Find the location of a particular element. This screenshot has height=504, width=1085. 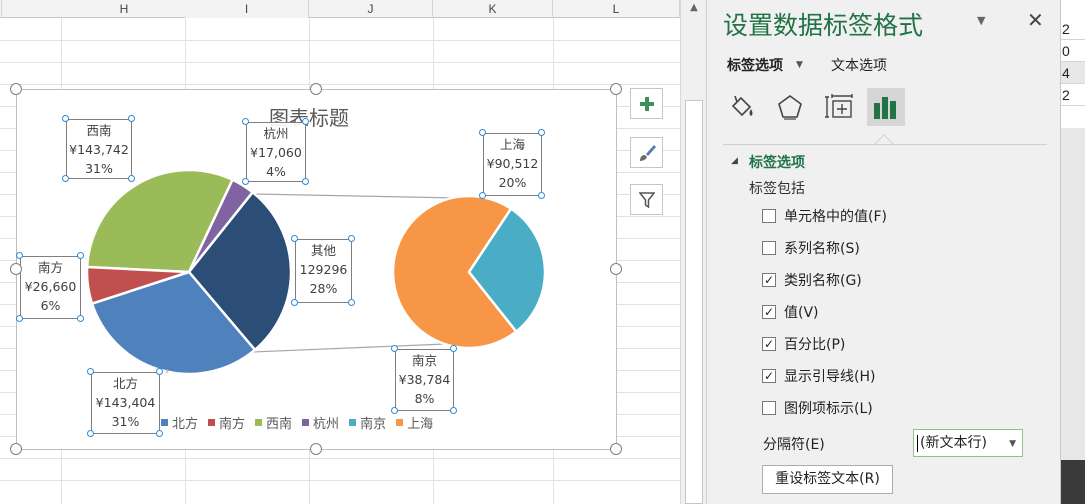

data-label-south: 南方 ¥26,660 6% is located at coordinates (50, 287).